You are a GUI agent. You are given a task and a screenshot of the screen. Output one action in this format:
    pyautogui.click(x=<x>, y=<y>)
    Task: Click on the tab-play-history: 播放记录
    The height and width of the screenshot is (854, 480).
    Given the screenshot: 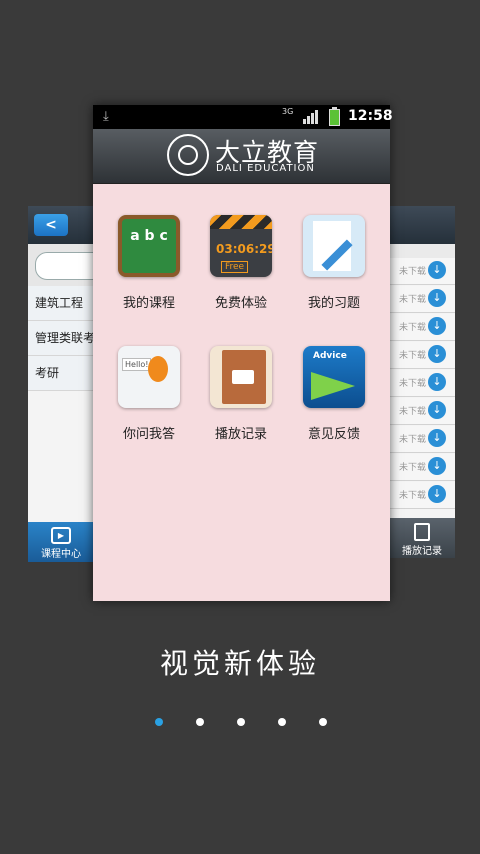 What is the action you would take?
    pyautogui.click(x=422, y=538)
    